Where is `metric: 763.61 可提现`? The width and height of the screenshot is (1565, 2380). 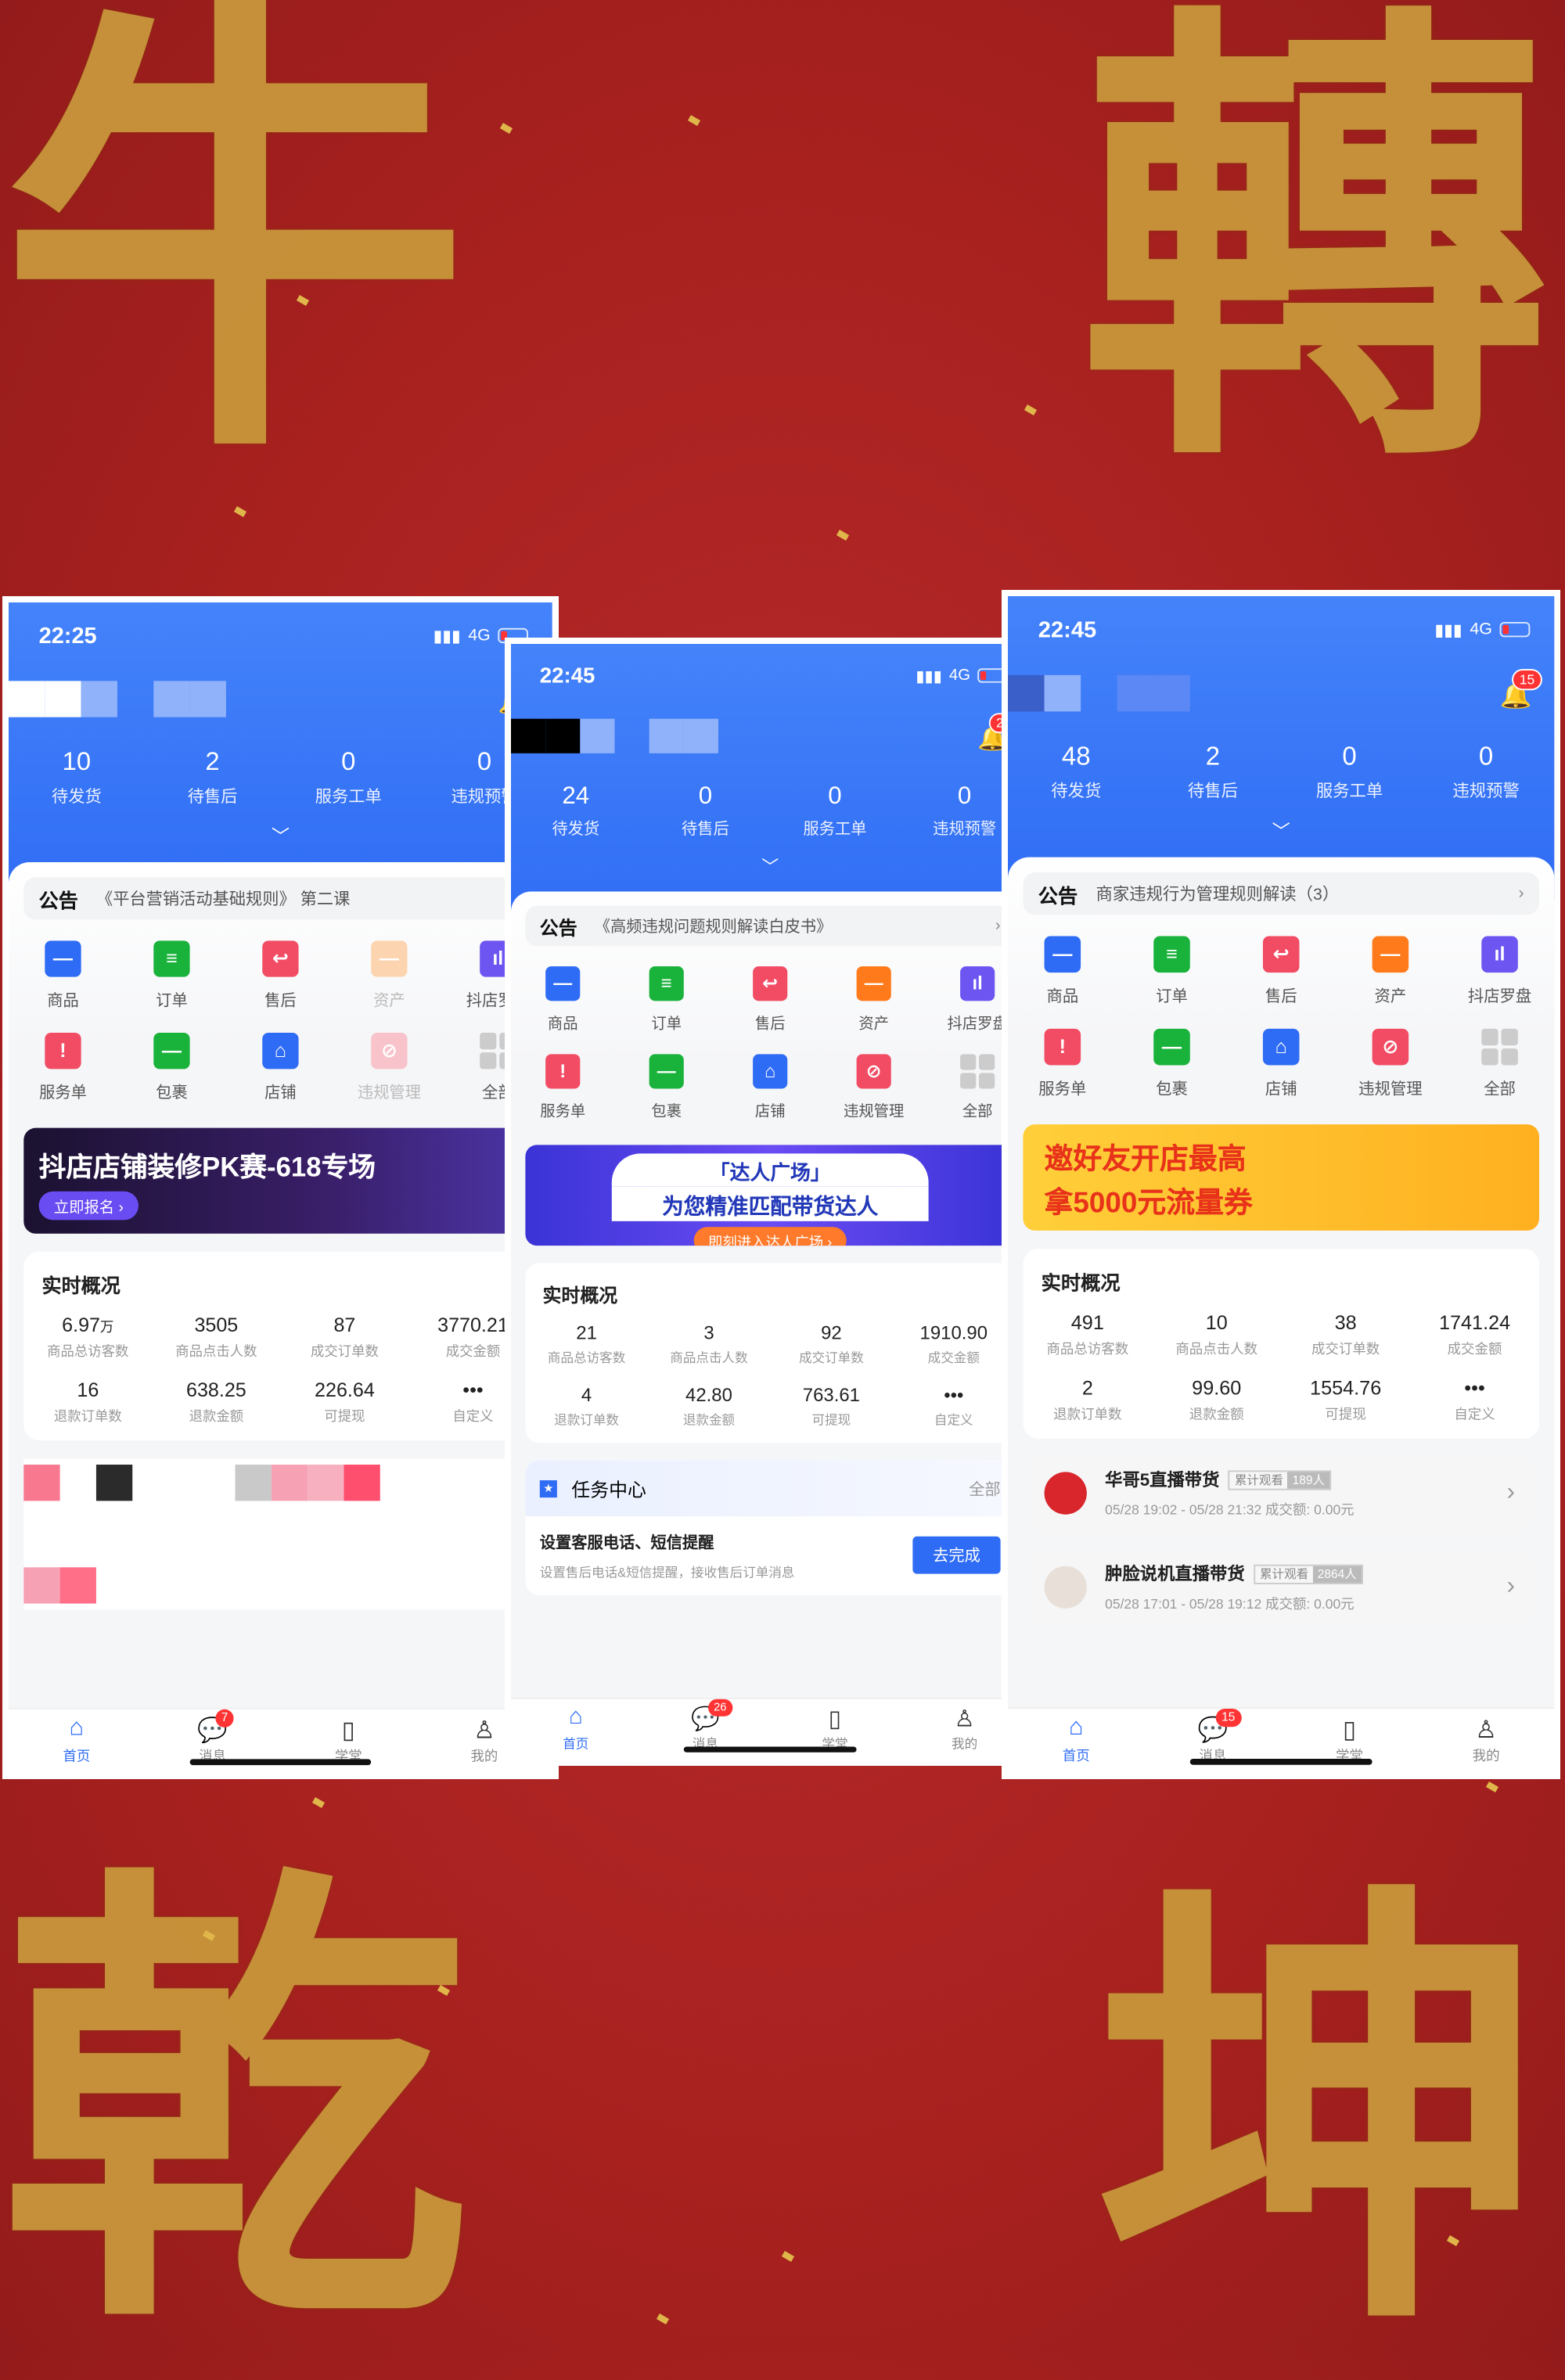 metric: 763.61 可提现 is located at coordinates (831, 1406).